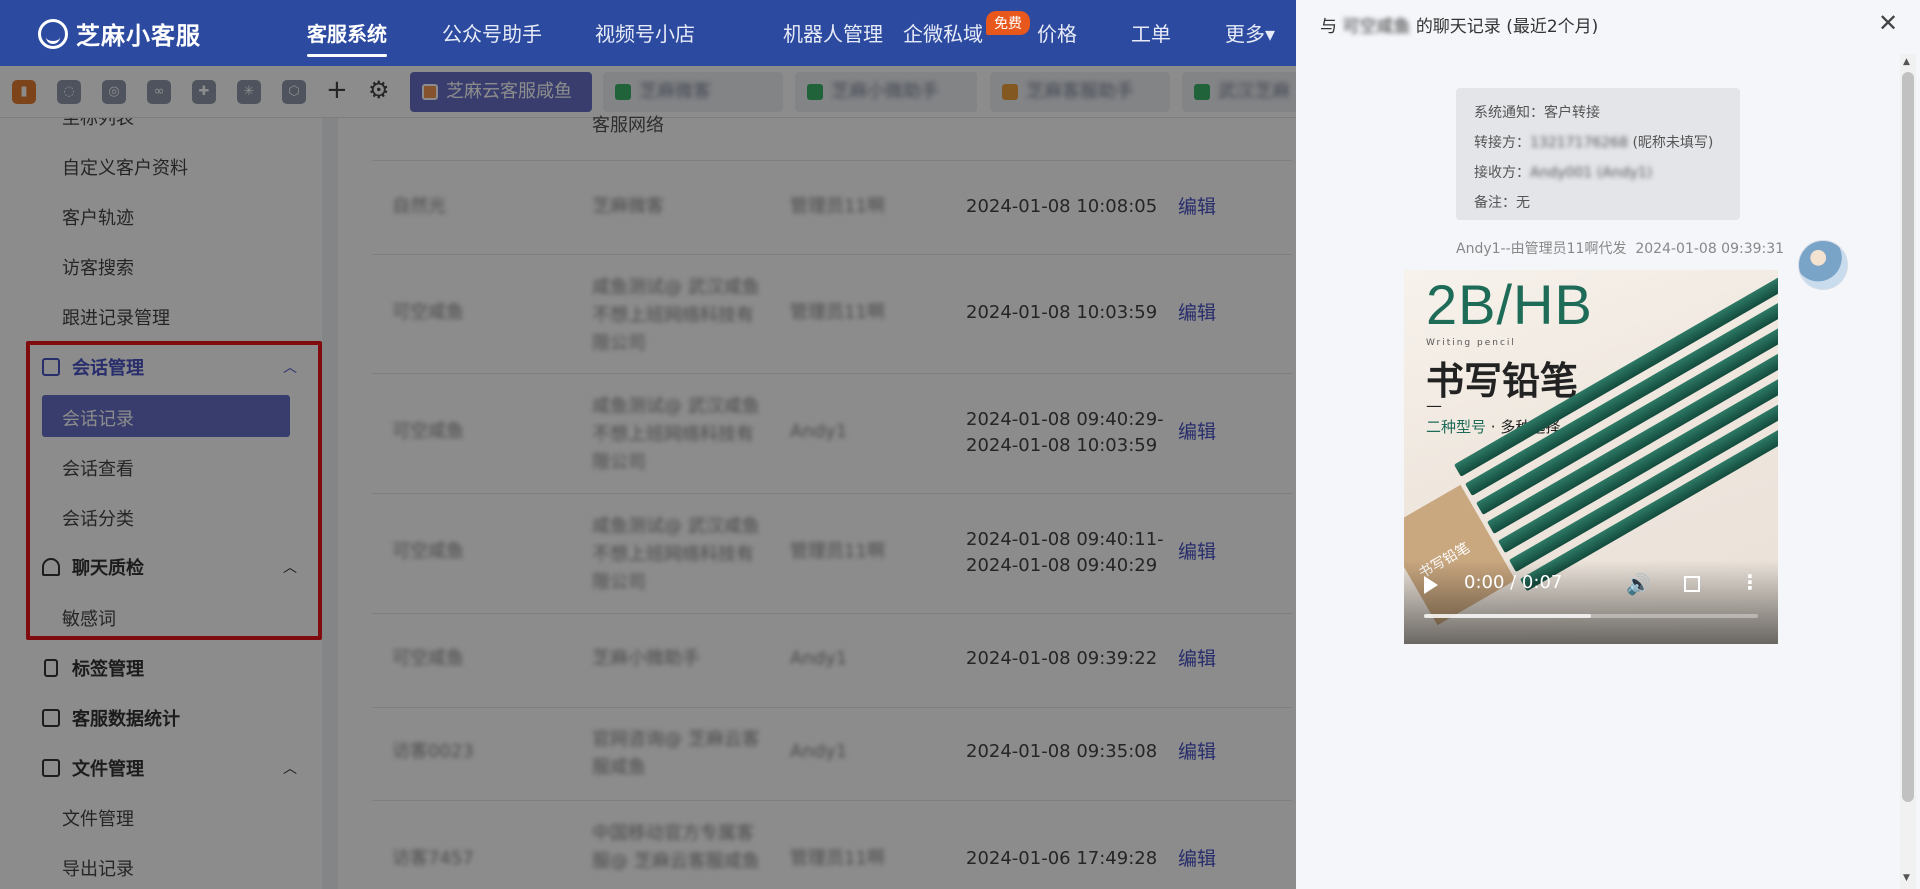 This screenshot has width=1920, height=889. Describe the element at coordinates (492, 32) in the screenshot. I see `nav-official-account: 公众号助手` at that location.